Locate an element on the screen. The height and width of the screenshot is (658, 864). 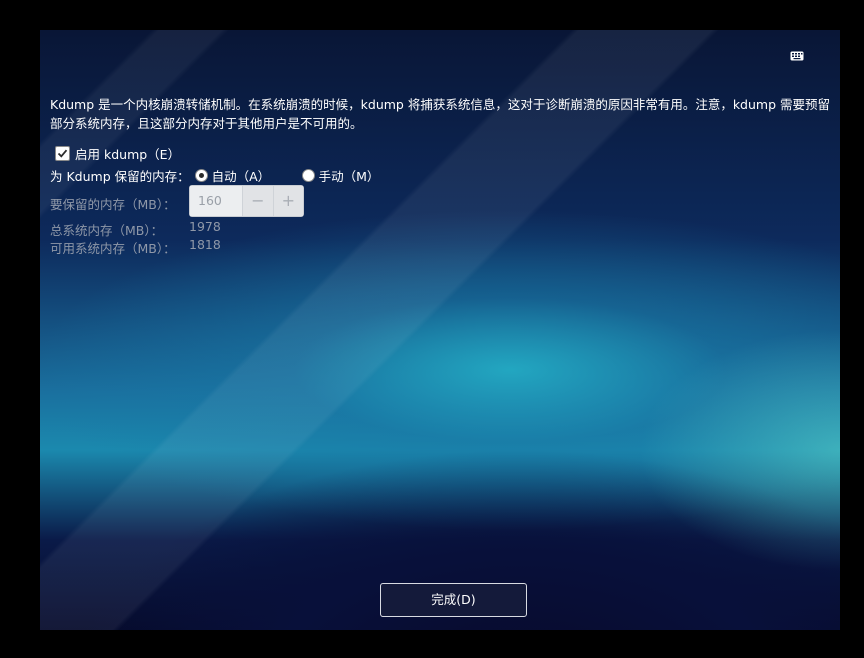
enable-kdump-checkbox is located at coordinates (62, 153).